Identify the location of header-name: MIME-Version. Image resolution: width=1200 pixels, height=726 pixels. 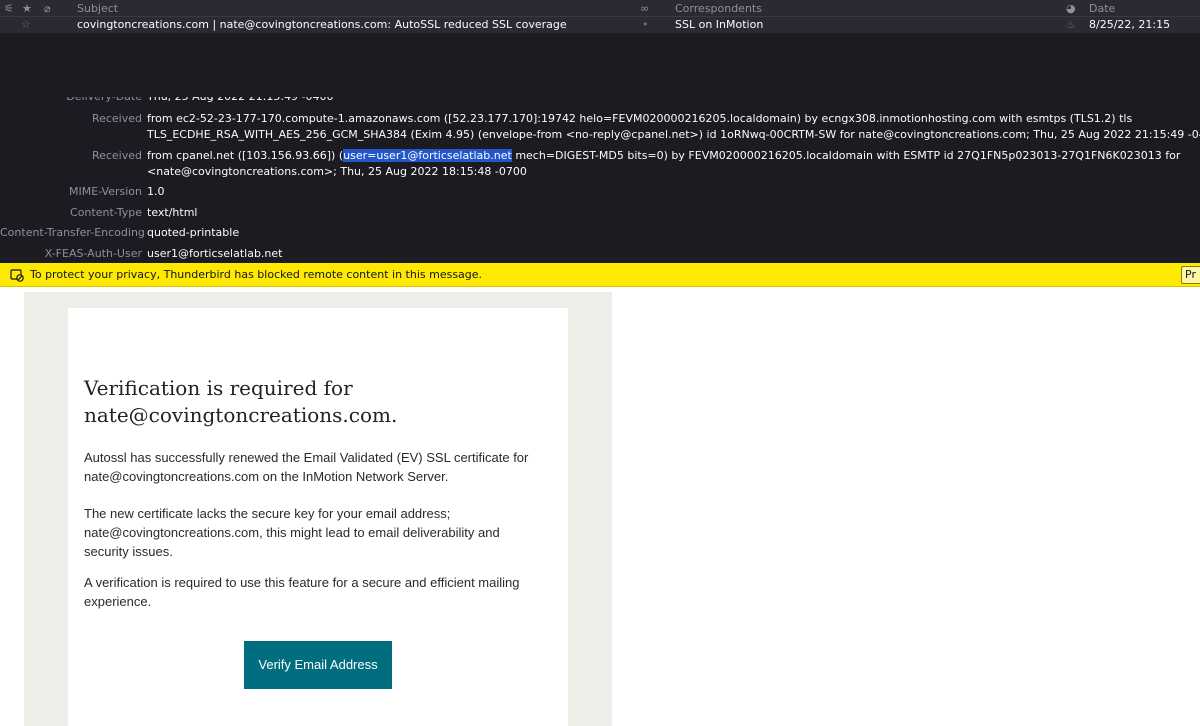
(105, 191).